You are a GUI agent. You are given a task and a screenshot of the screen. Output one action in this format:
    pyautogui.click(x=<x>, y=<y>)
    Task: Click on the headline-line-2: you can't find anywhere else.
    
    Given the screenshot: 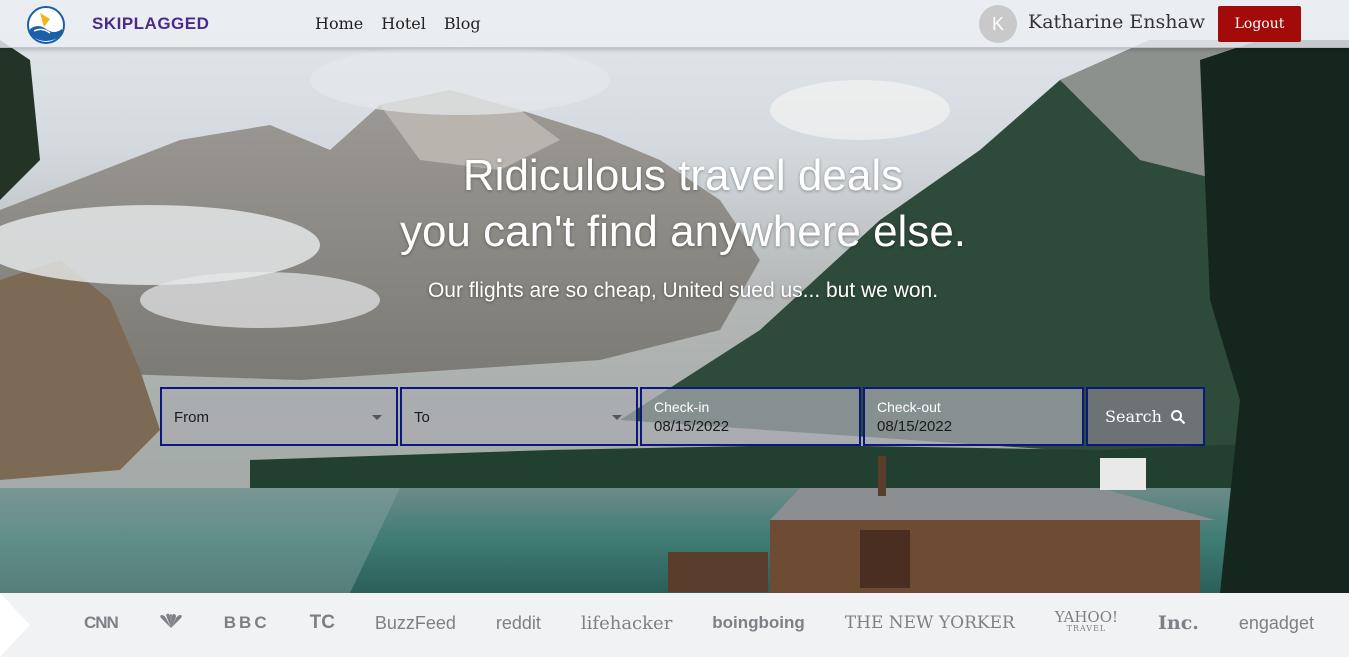 What is the action you would take?
    pyautogui.click(x=683, y=231)
    